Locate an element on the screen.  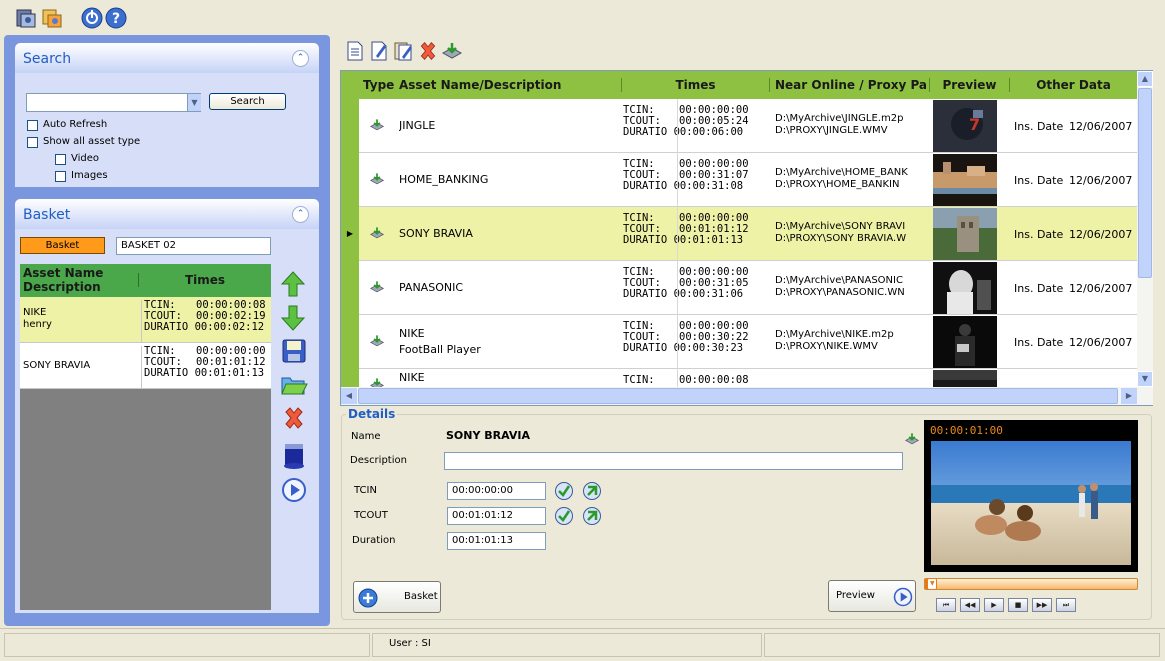
video-type-icon is located at coordinates (377, 233).